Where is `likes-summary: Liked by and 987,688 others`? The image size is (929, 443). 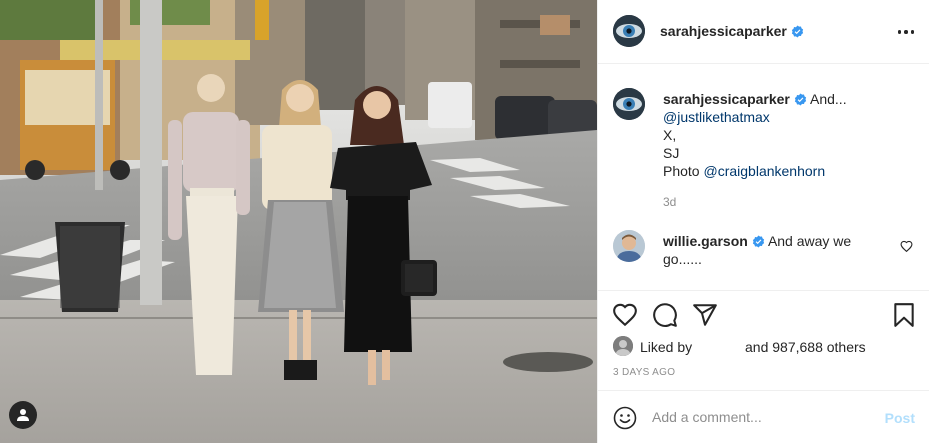
likes-summary: Liked by and 987,688 others is located at coordinates (768, 346).